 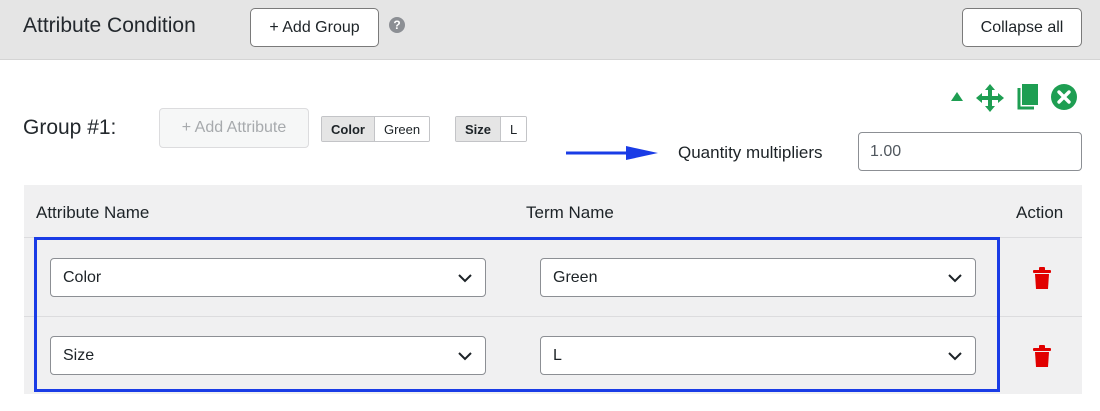 What do you see at coordinates (234, 128) in the screenshot?
I see `add-attribute-button: + Add Attribute` at bounding box center [234, 128].